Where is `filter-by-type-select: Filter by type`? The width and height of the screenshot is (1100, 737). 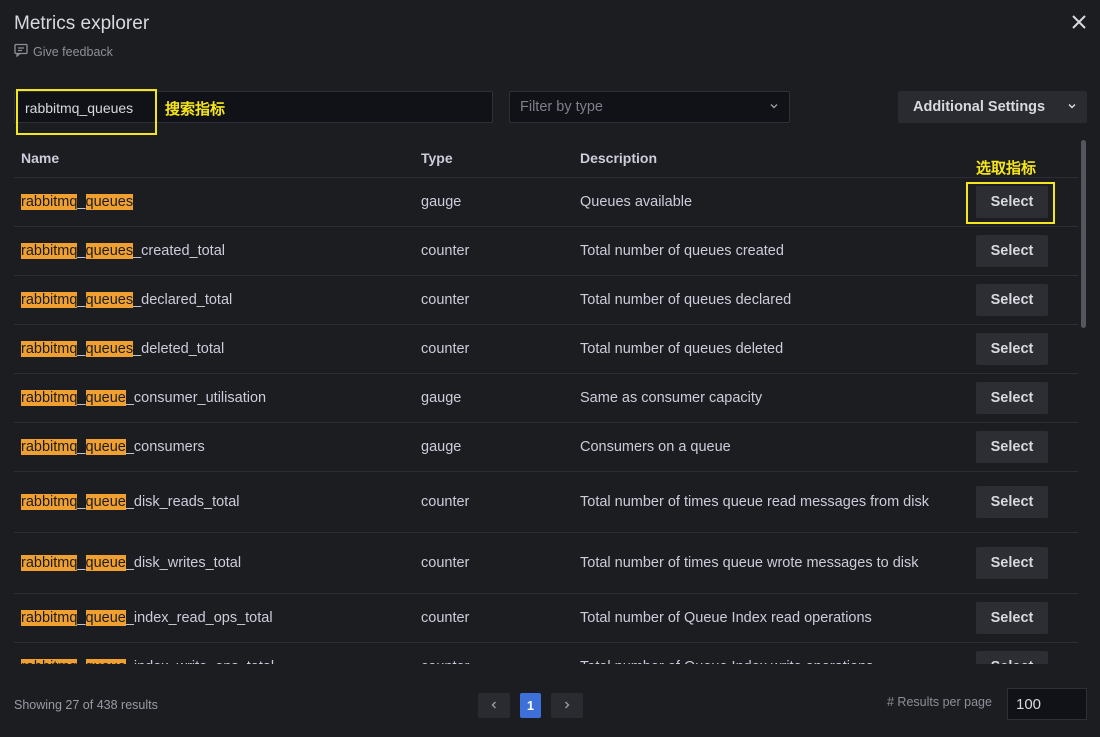 filter-by-type-select: Filter by type is located at coordinates (649, 107).